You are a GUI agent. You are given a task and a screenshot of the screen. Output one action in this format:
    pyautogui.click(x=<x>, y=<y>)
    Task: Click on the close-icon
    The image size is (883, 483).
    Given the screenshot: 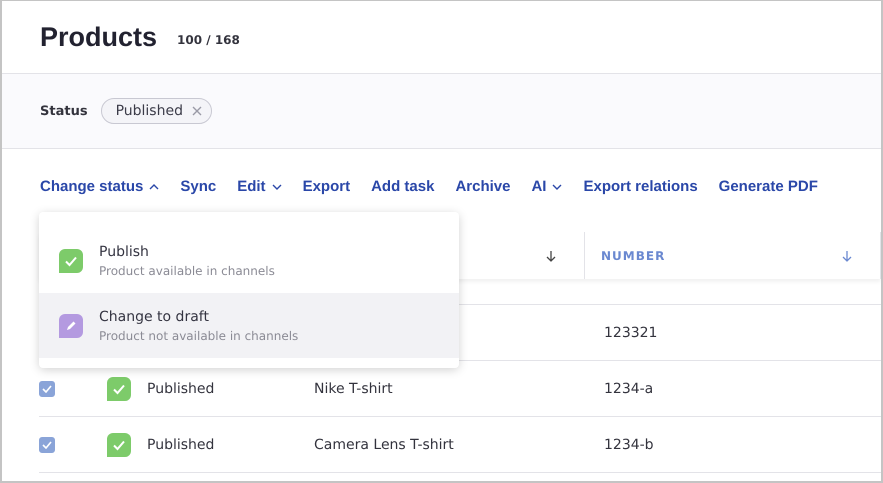 What is the action you would take?
    pyautogui.click(x=197, y=111)
    